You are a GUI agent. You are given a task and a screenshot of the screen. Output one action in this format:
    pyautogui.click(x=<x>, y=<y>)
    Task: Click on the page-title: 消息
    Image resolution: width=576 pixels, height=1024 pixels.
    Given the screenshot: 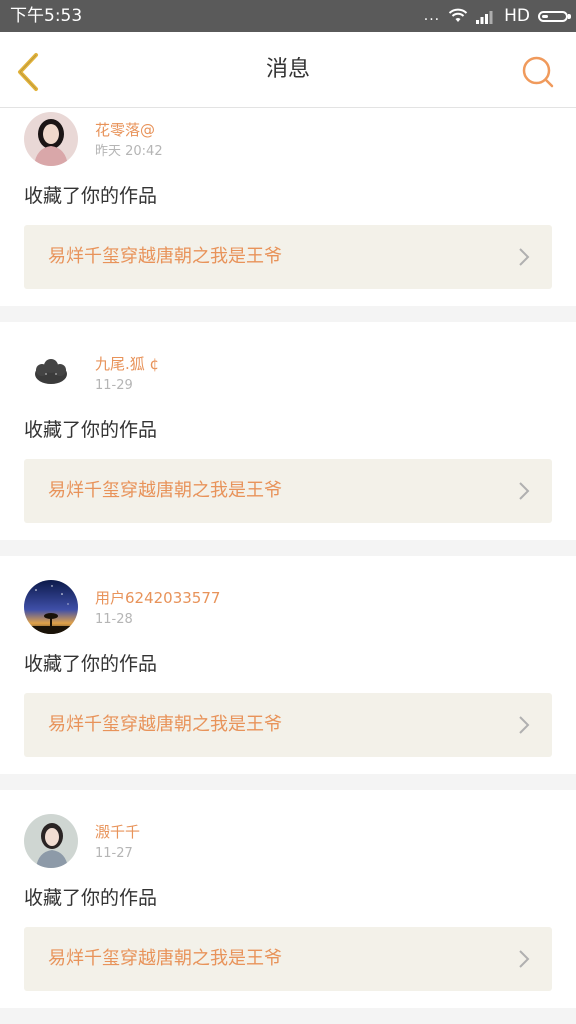 What is the action you would take?
    pyautogui.click(x=287, y=69)
    